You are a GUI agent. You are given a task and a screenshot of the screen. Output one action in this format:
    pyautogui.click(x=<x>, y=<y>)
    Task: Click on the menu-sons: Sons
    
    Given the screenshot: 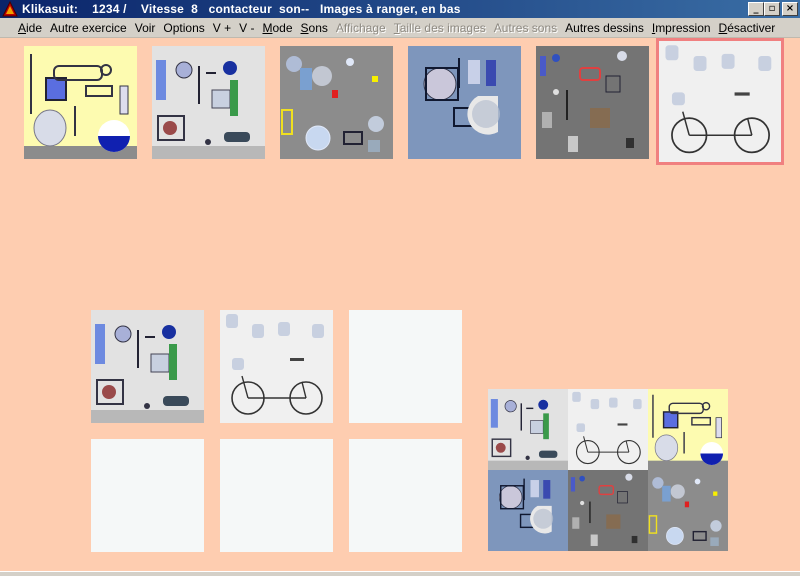 What is the action you would take?
    pyautogui.click(x=314, y=28)
    